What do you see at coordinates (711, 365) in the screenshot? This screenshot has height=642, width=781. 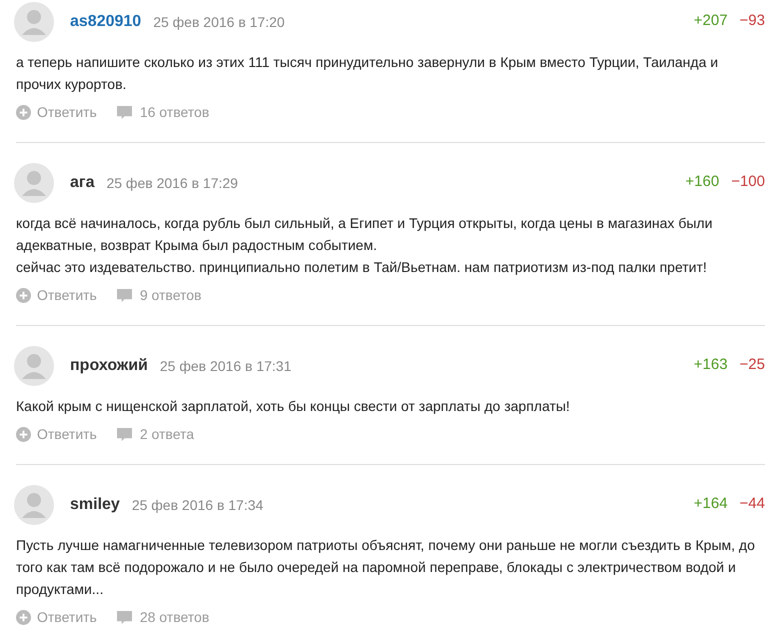 I see `upvote-count: +163` at bounding box center [711, 365].